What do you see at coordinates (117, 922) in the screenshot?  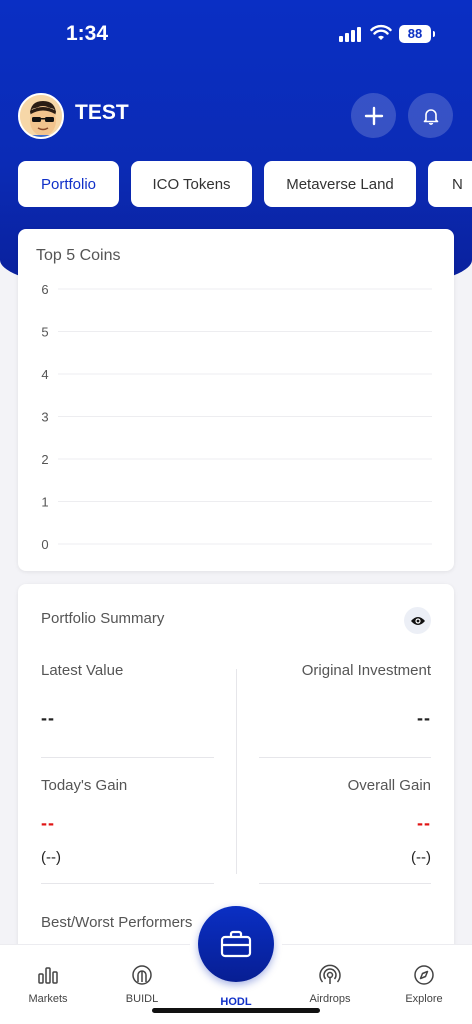 I see `best-worst-performers-label: Best/Worst Performers` at bounding box center [117, 922].